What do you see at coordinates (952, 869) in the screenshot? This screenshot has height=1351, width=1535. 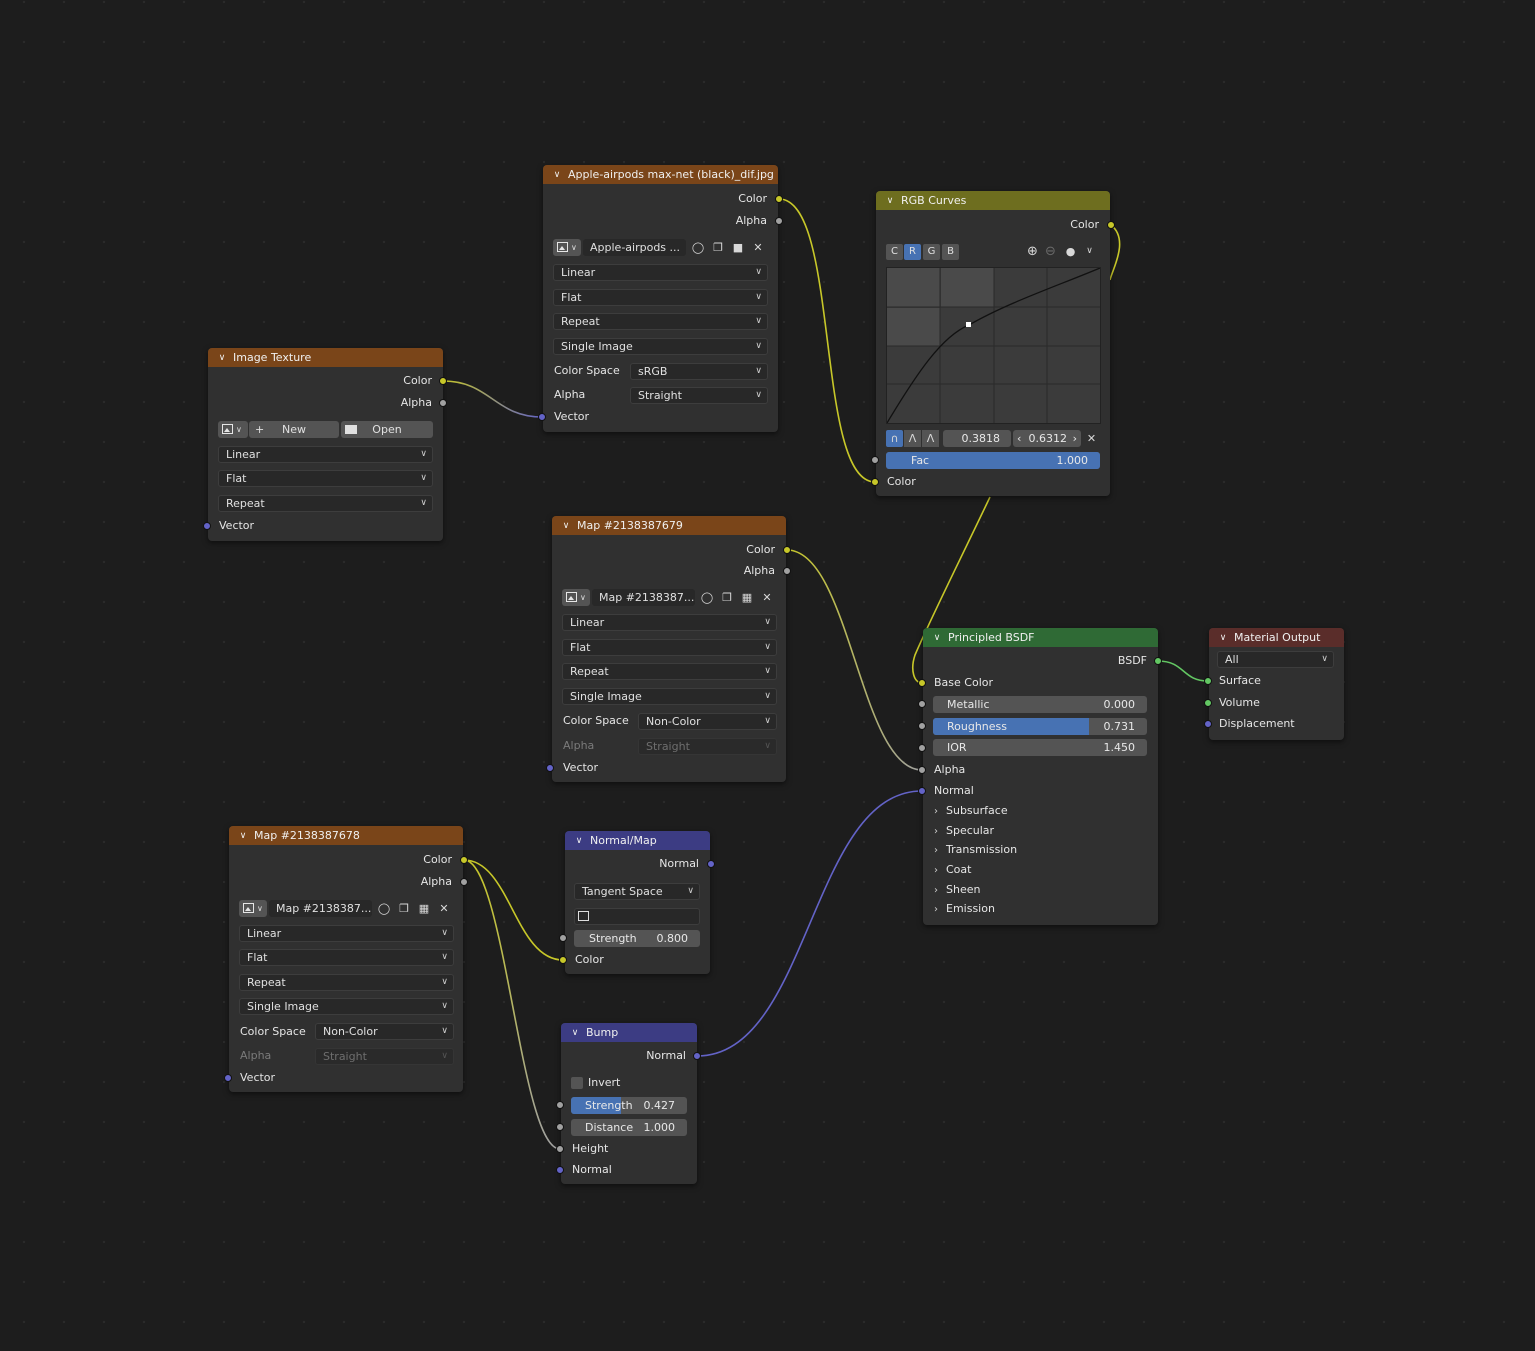 I see `panel-coat: › Coat` at bounding box center [952, 869].